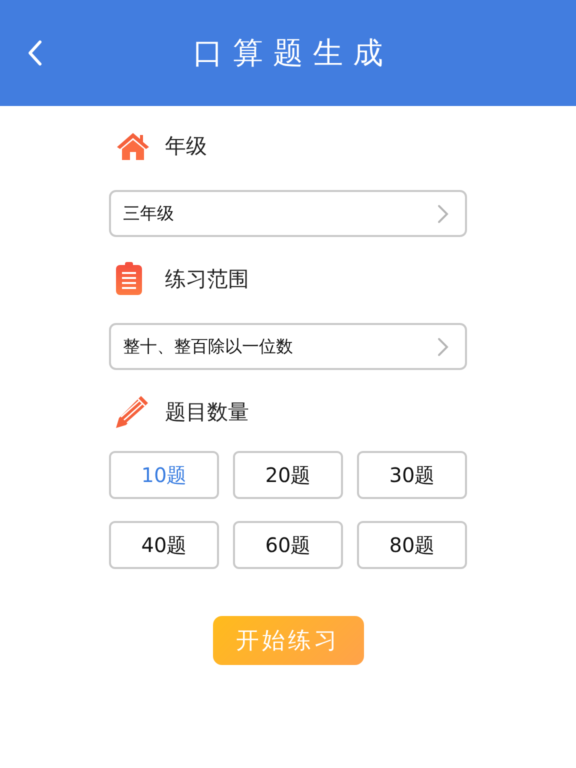 This screenshot has height=768, width=576. I want to click on select-field: 整十、整百除以一位数, so click(288, 346).